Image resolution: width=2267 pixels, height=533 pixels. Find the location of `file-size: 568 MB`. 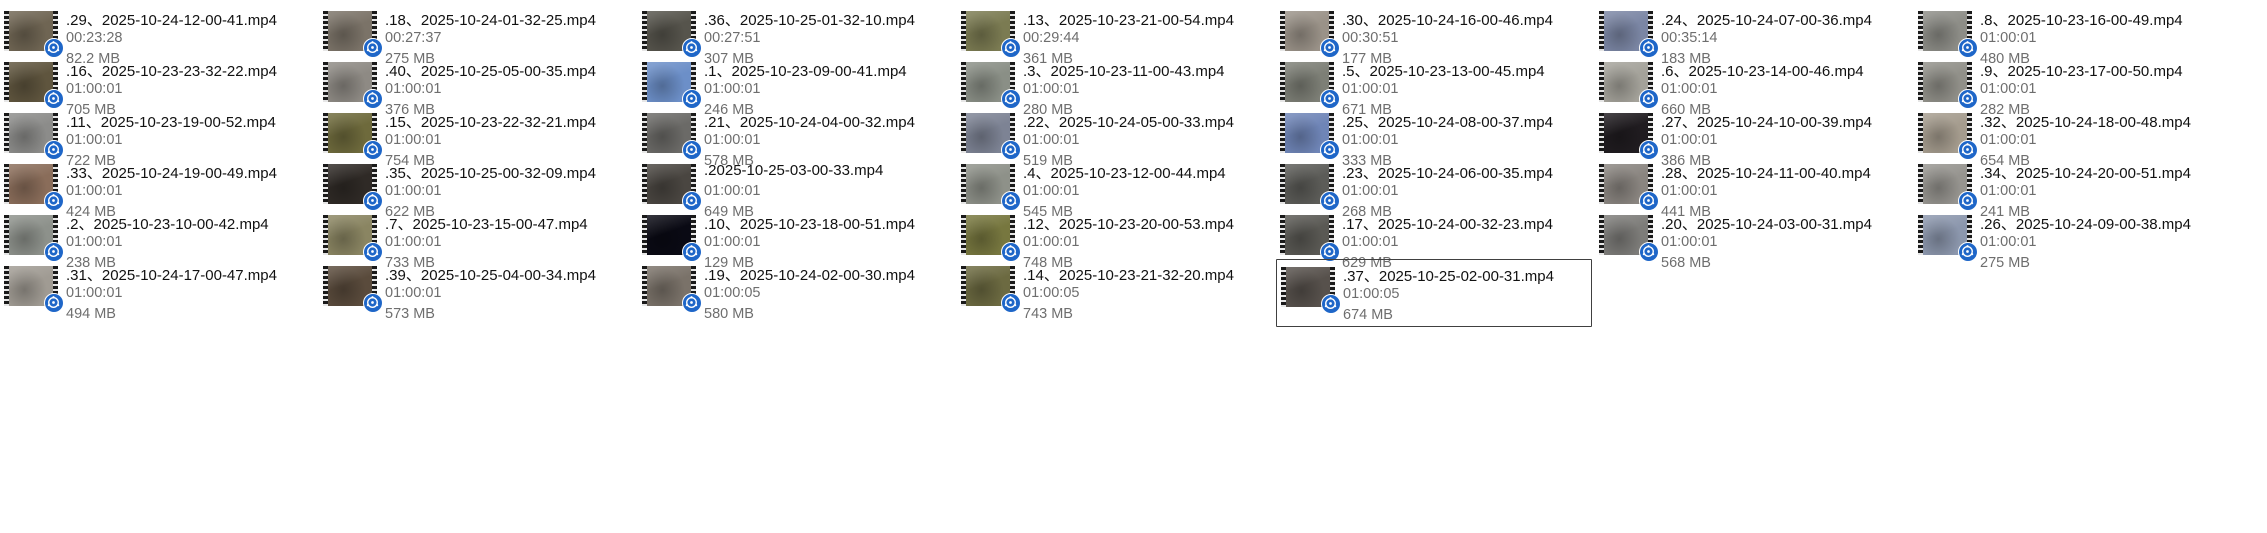

file-size: 568 MB is located at coordinates (1686, 263).